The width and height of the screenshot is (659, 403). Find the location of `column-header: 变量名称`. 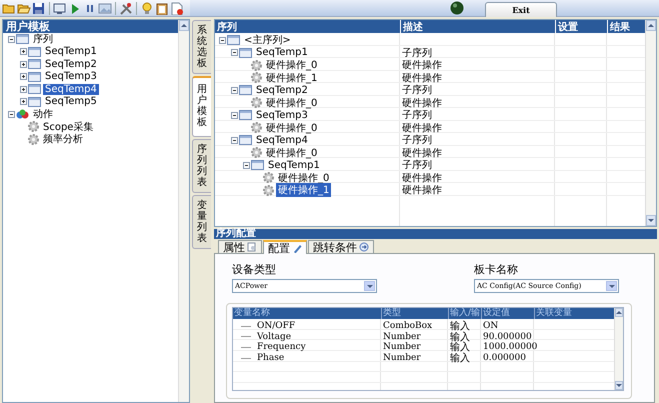

column-header: 变量名称 is located at coordinates (252, 313).